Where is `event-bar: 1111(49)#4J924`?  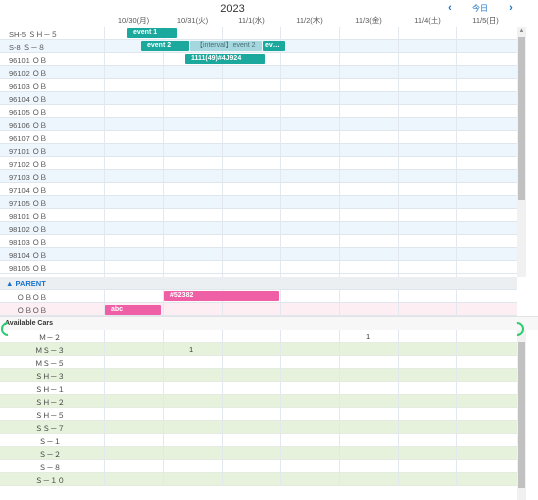
event-bar: 1111(49)#4J924 is located at coordinates (225, 59).